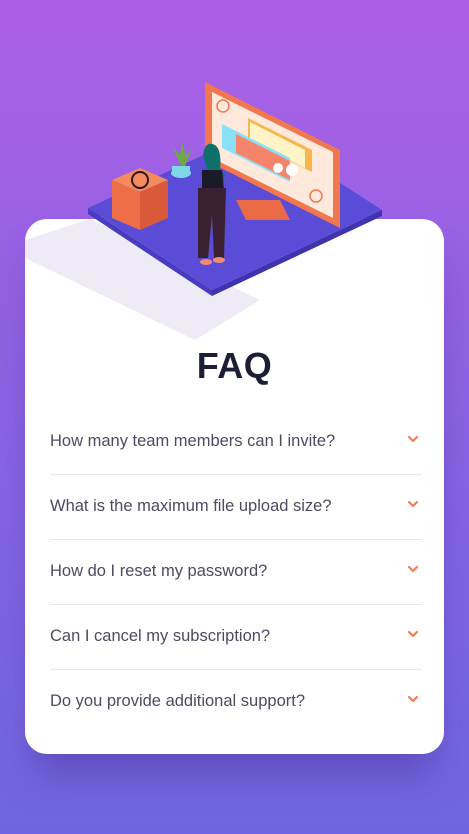 The width and height of the screenshot is (469, 834). I want to click on faq-item: How do I reset my password?, so click(236, 572).